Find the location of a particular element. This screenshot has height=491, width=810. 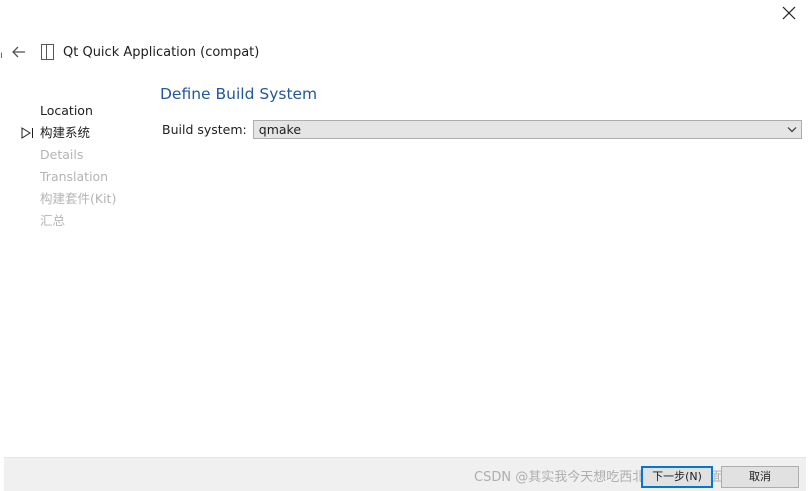

chevron-down-icon is located at coordinates (792, 130).